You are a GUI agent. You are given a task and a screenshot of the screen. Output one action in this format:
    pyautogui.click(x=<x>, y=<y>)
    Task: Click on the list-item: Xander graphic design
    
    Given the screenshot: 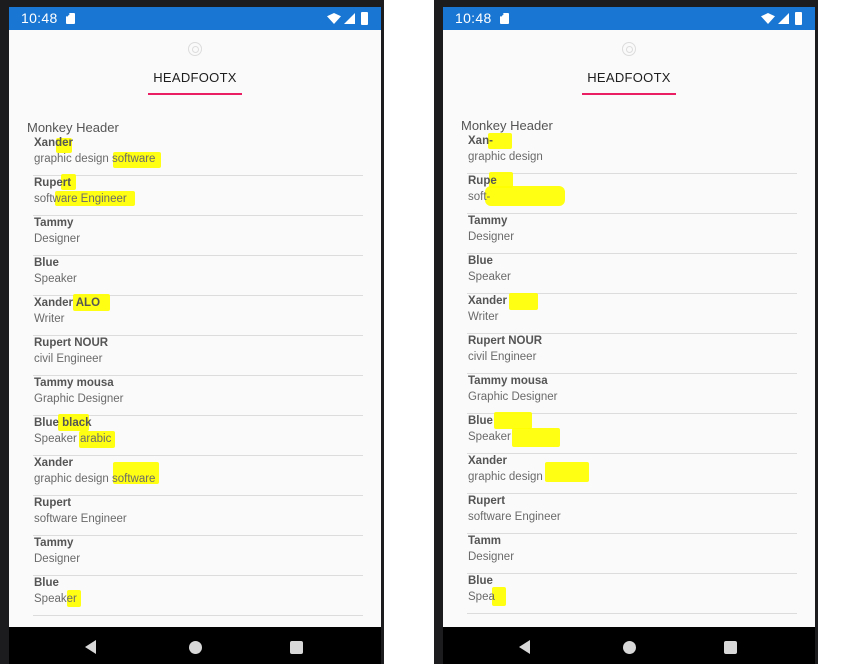 What is the action you would take?
    pyautogui.click(x=632, y=474)
    